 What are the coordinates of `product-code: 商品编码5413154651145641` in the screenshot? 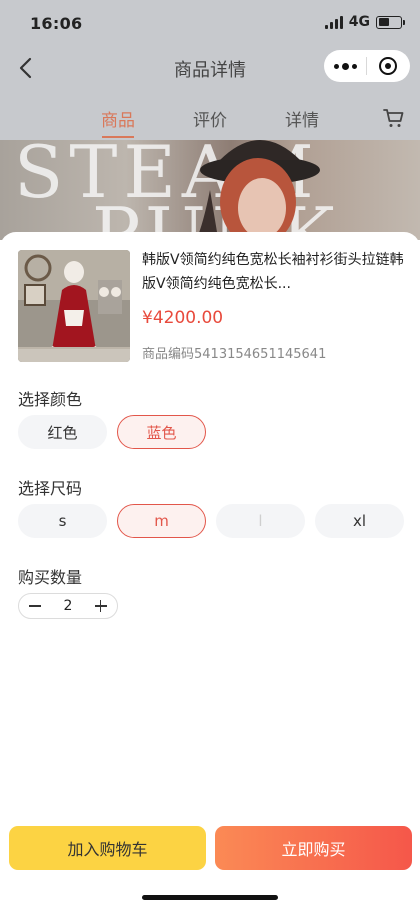 It's located at (234, 354).